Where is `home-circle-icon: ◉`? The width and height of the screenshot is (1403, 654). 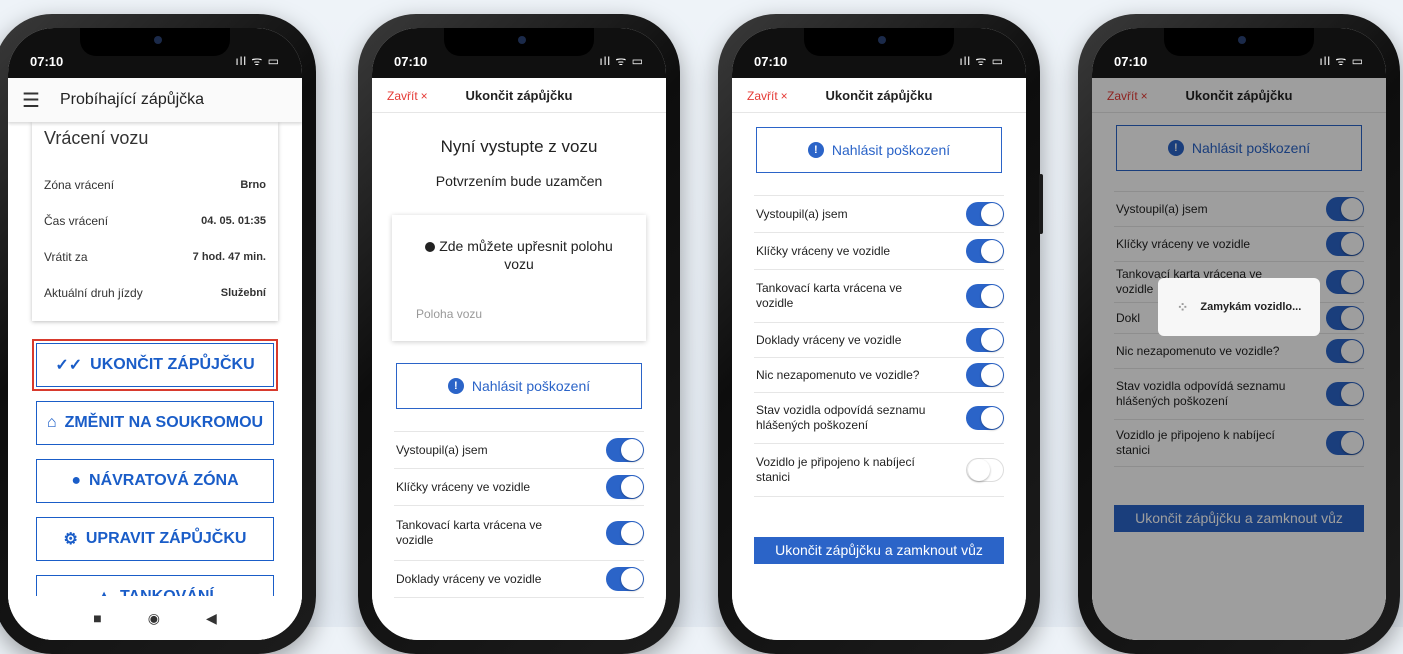 home-circle-icon: ◉ is located at coordinates (154, 618).